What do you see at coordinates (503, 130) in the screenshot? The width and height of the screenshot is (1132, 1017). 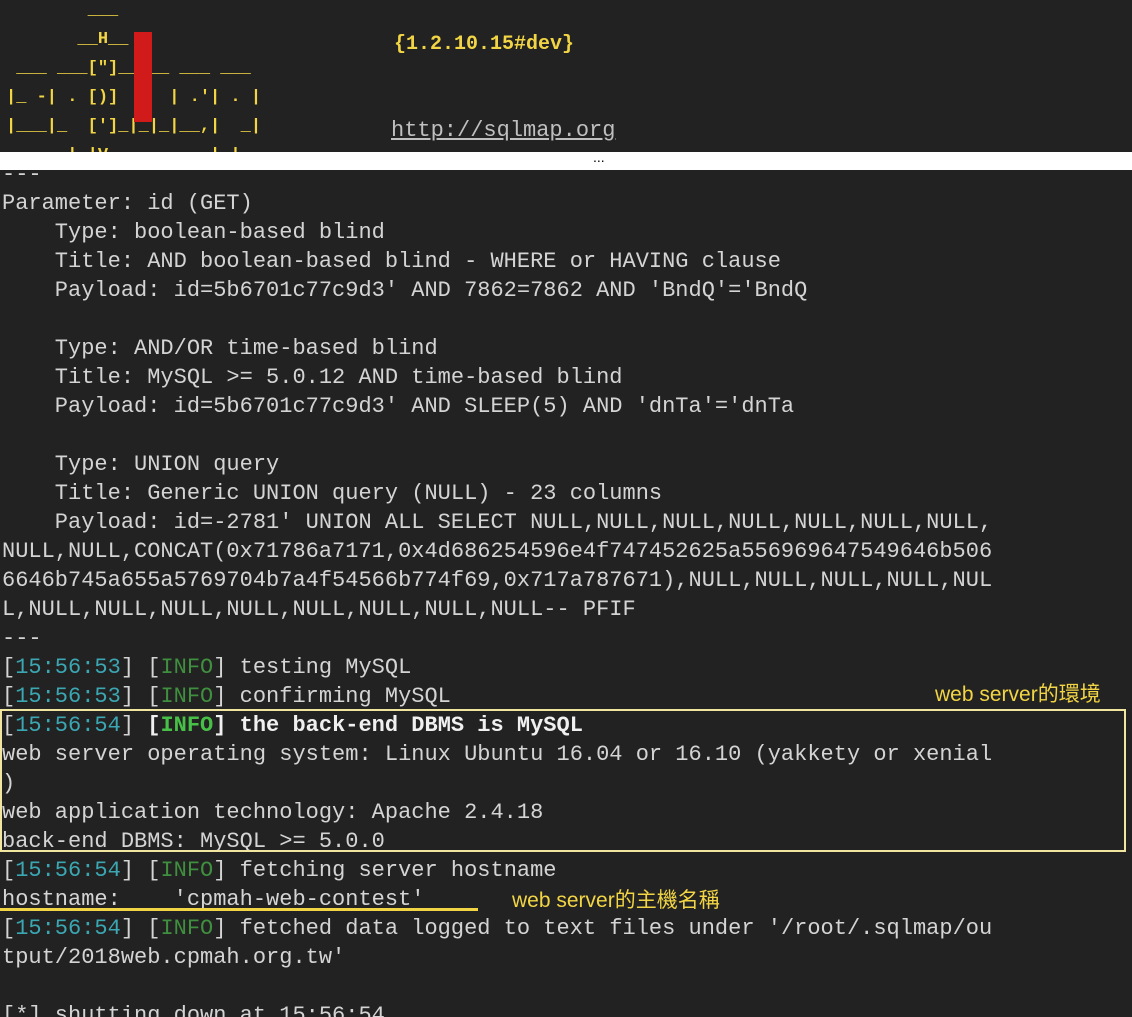 I see `sqlmap-url-link: http://sqlmap.org` at bounding box center [503, 130].